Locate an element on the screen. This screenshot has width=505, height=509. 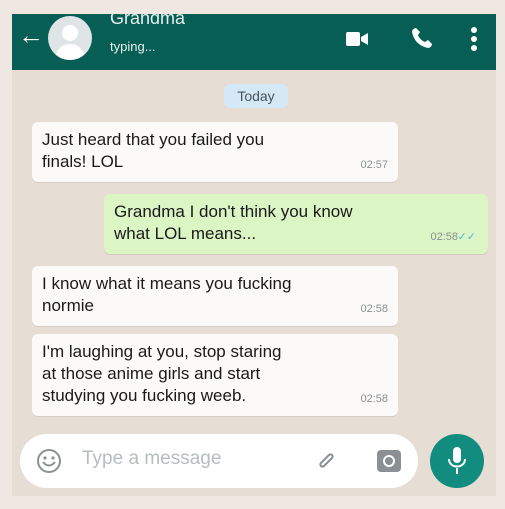
microphone-icon is located at coordinates (457, 460).